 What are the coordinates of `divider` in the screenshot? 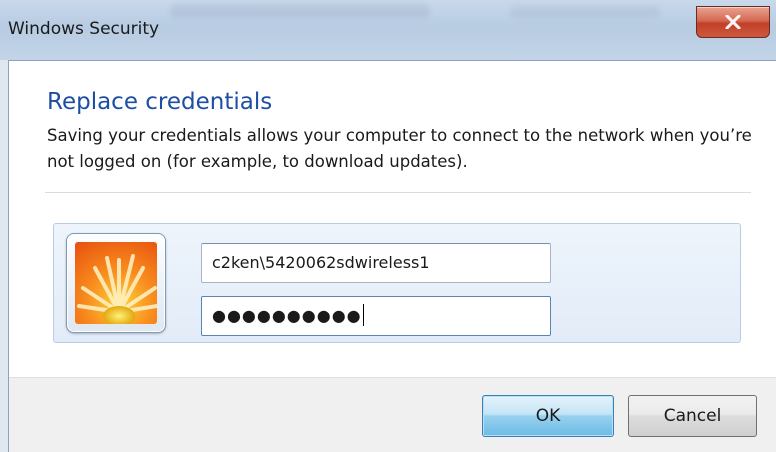 It's located at (398, 192).